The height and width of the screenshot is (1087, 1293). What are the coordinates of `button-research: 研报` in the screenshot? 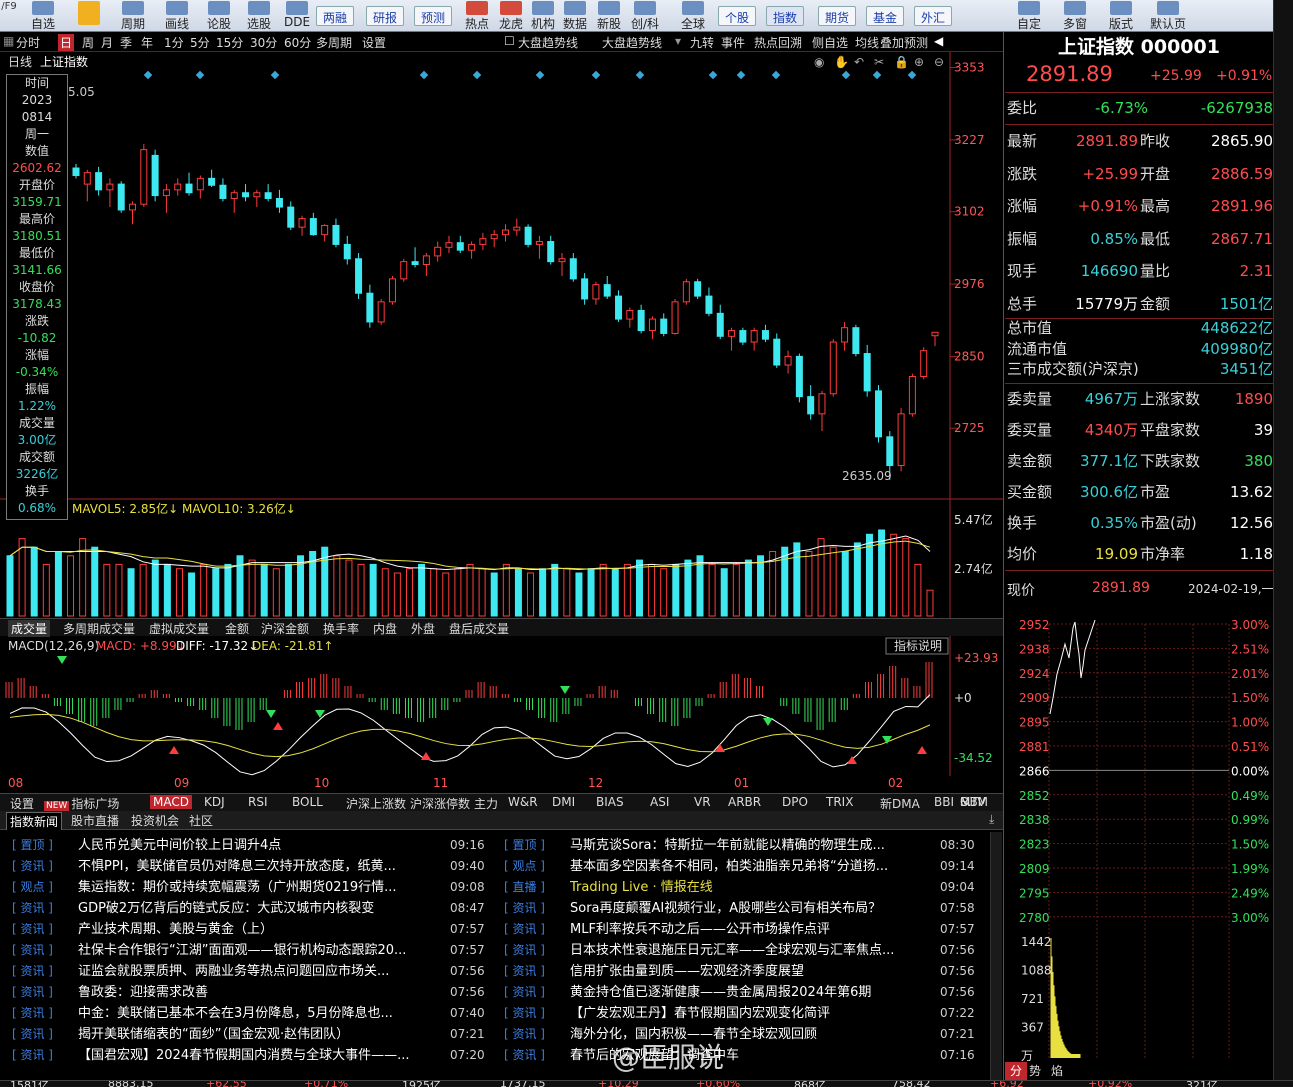 It's located at (385, 16).